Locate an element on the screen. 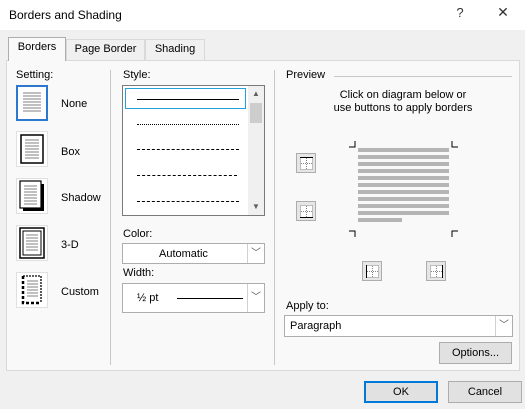  scroll-down-icon: ▼ is located at coordinates (256, 207).